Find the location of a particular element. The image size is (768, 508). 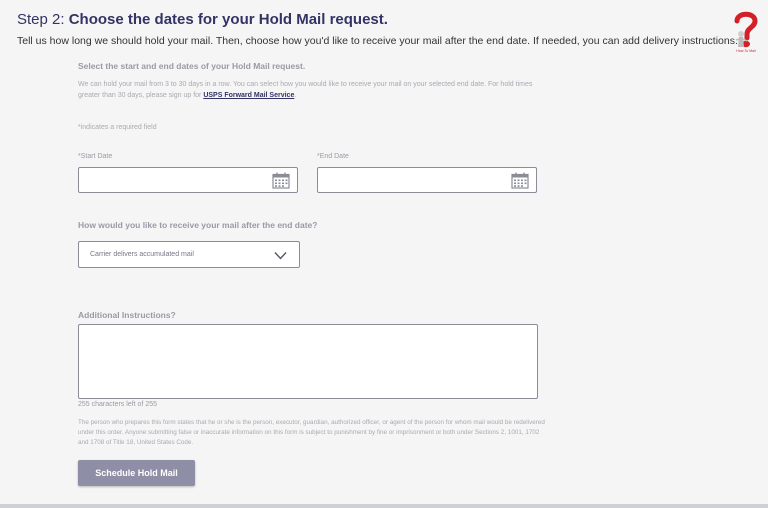

end-date-input is located at coordinates (416, 181).